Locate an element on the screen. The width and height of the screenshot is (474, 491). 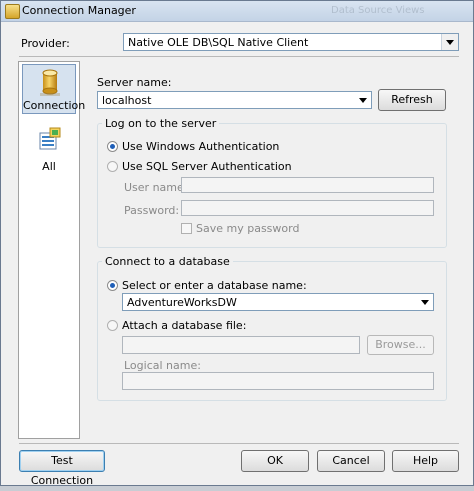
header-separator is located at coordinates (239, 56).